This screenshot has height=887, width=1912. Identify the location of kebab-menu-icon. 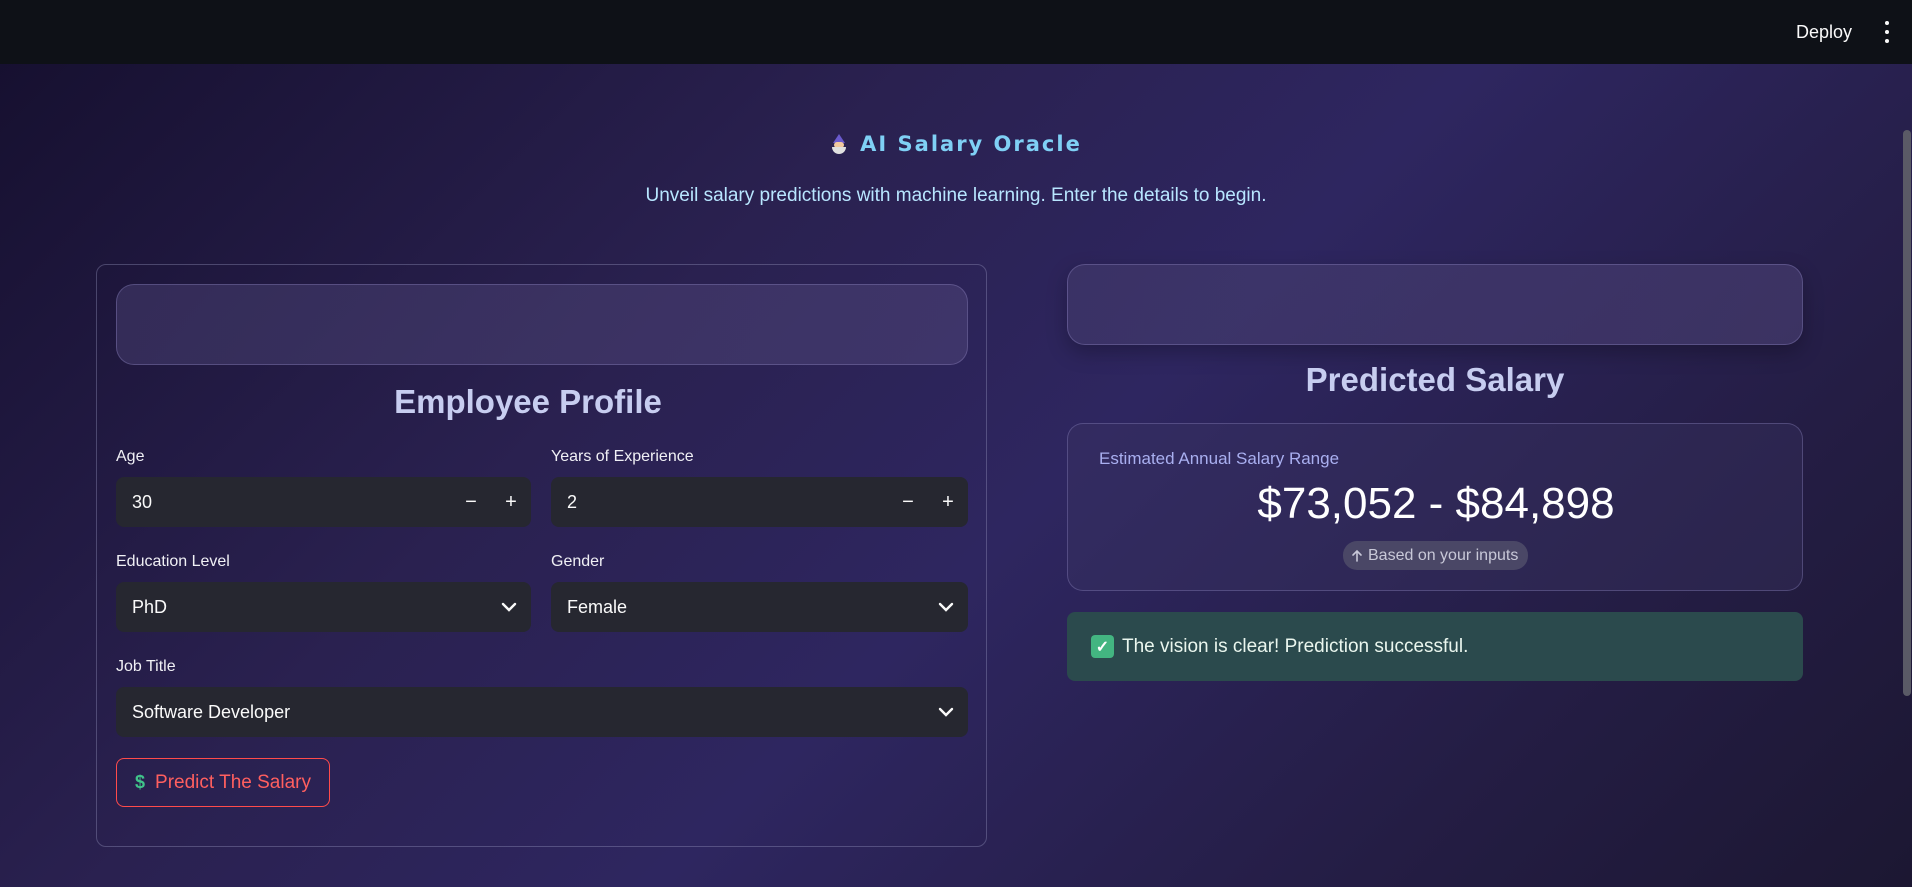
(1887, 32).